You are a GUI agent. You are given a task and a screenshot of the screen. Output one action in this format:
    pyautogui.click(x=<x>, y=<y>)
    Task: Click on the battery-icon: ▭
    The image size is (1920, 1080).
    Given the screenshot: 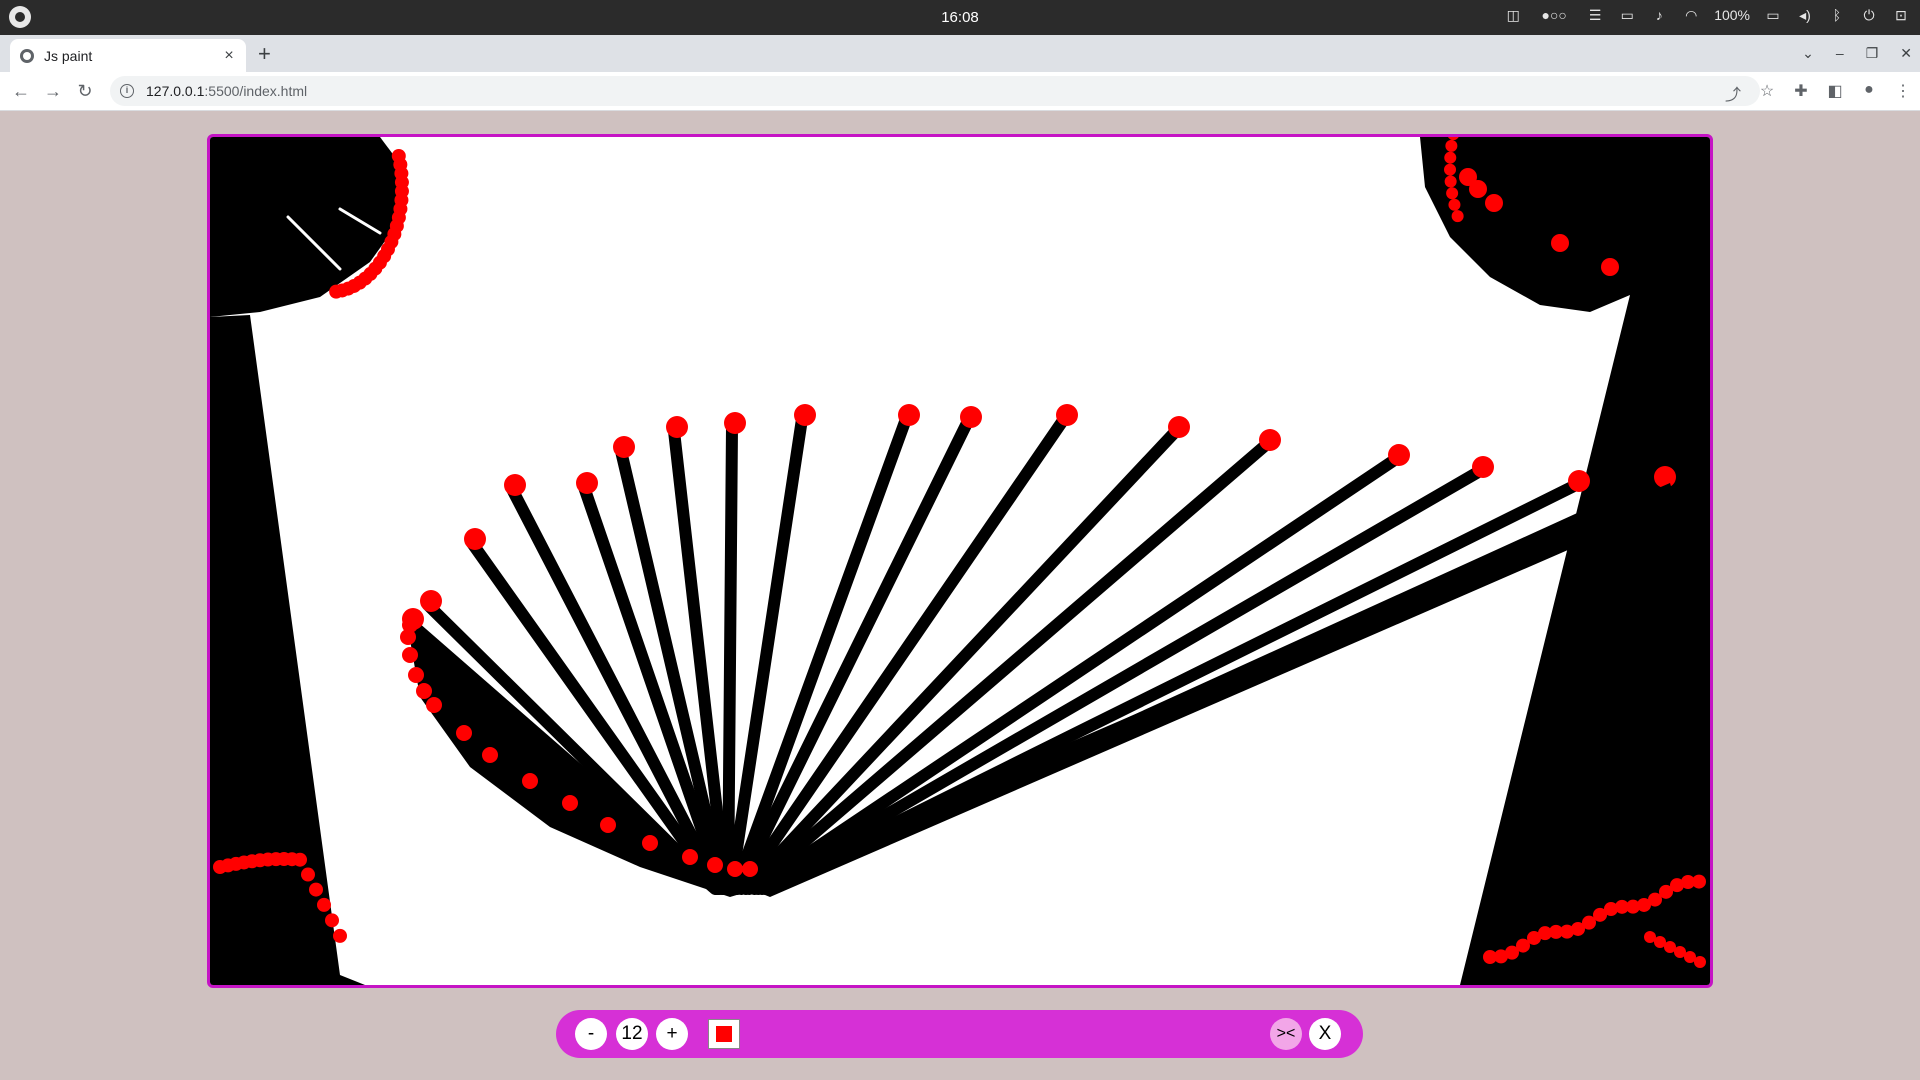 What is the action you would take?
    pyautogui.click(x=1773, y=15)
    